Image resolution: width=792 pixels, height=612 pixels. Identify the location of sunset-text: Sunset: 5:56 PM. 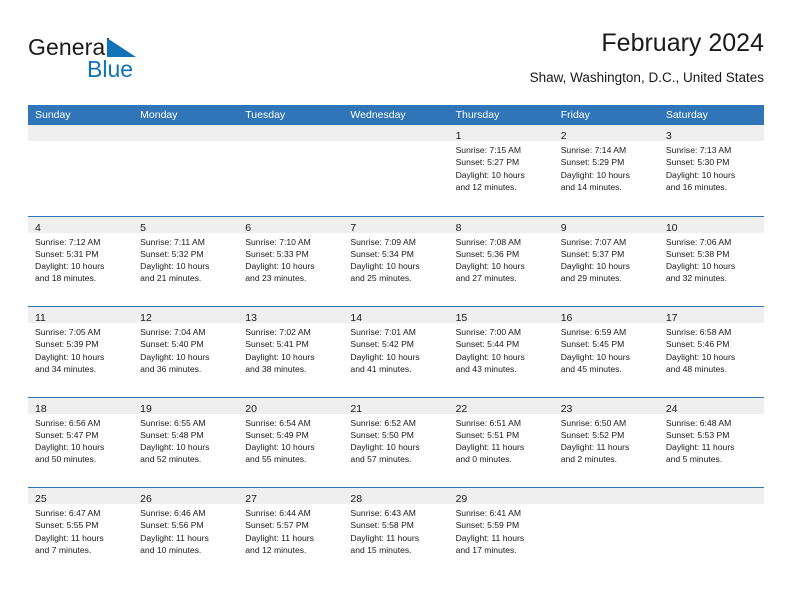
(172, 525).